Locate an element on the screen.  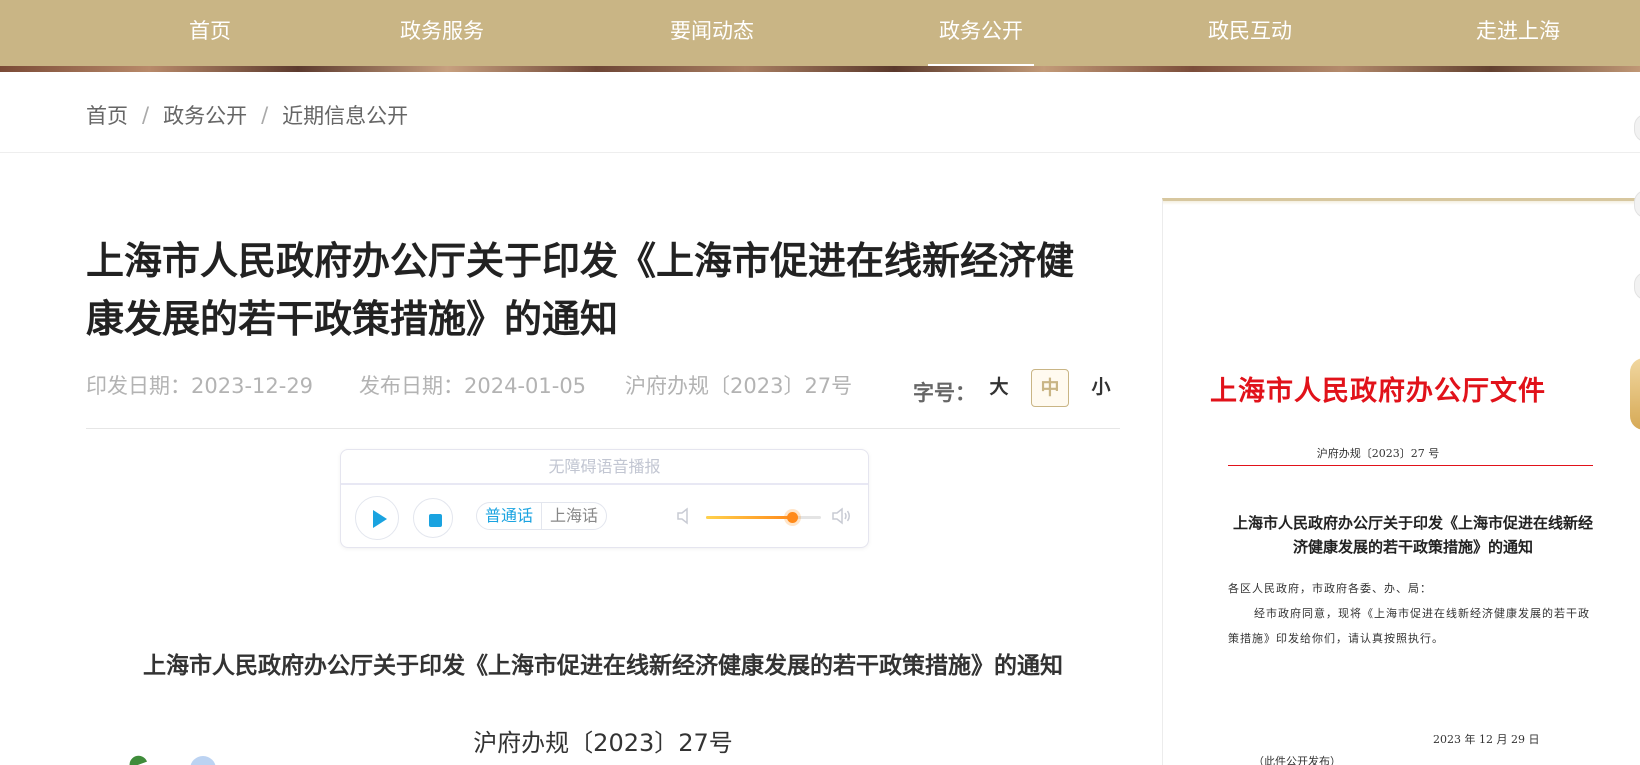
side-widget-button is located at coordinates (1637, 128).